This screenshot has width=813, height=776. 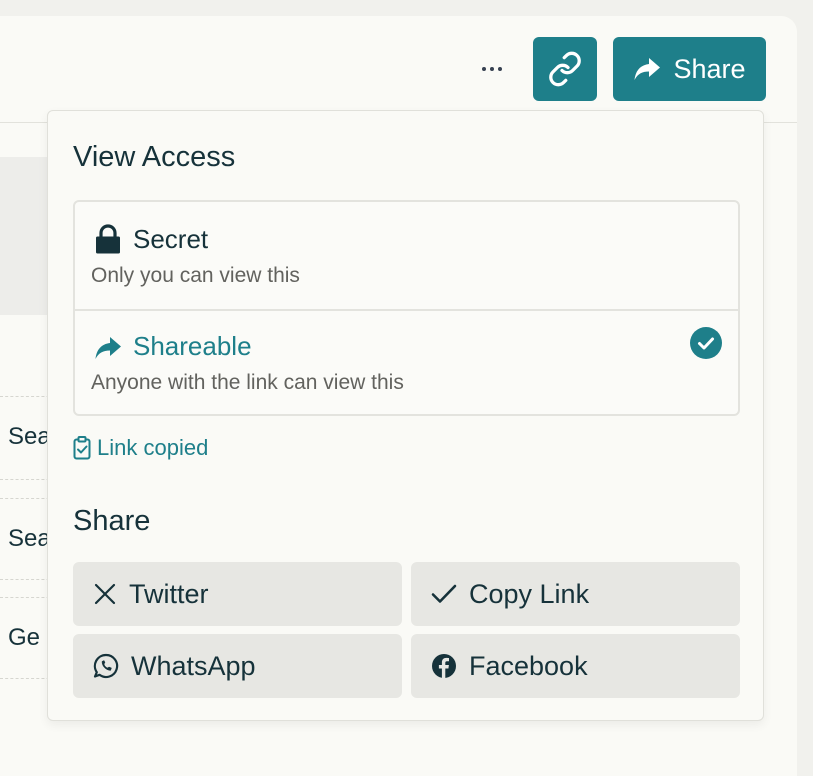 I want to click on share-button-label: Twitter, so click(x=169, y=593).